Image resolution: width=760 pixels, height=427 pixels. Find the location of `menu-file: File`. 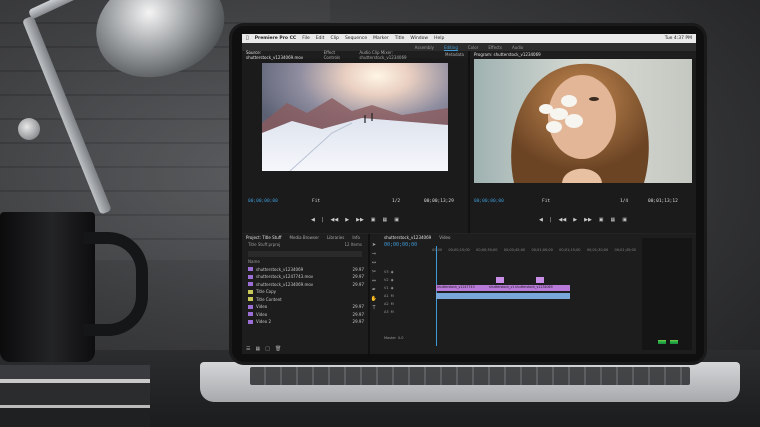

menu-file: File is located at coordinates (306, 38).